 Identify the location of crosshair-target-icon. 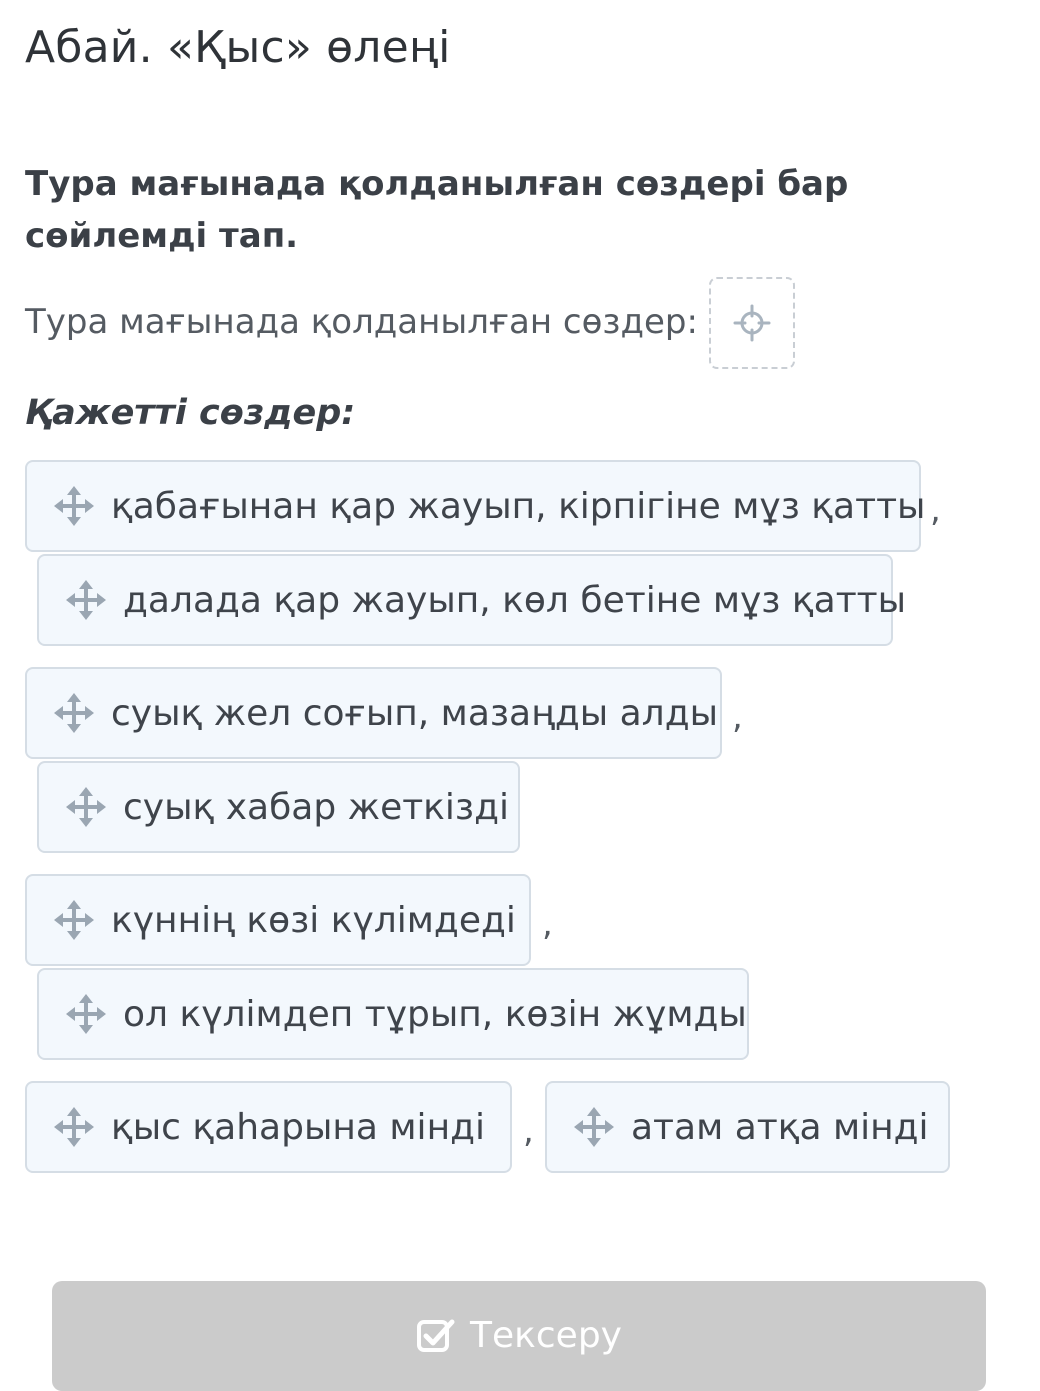
(752, 323).